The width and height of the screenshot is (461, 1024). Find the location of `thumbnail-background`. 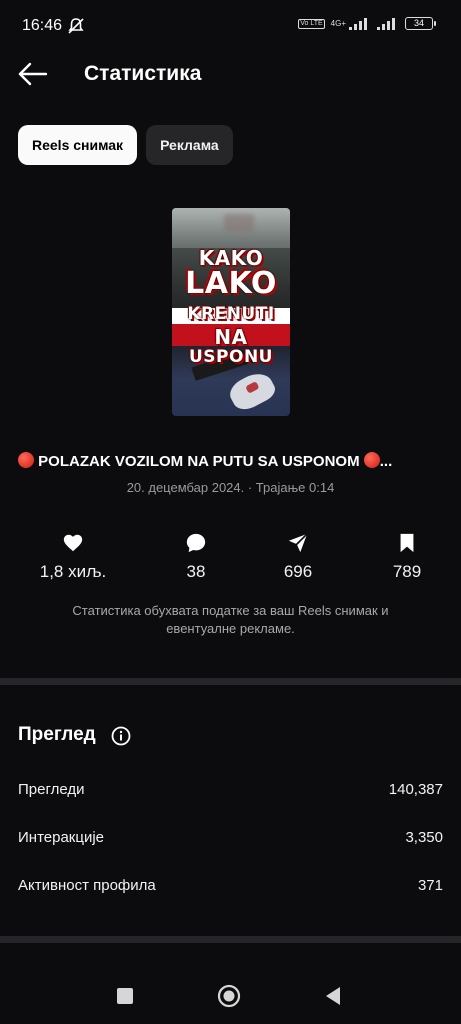

thumbnail-background is located at coordinates (231, 228).